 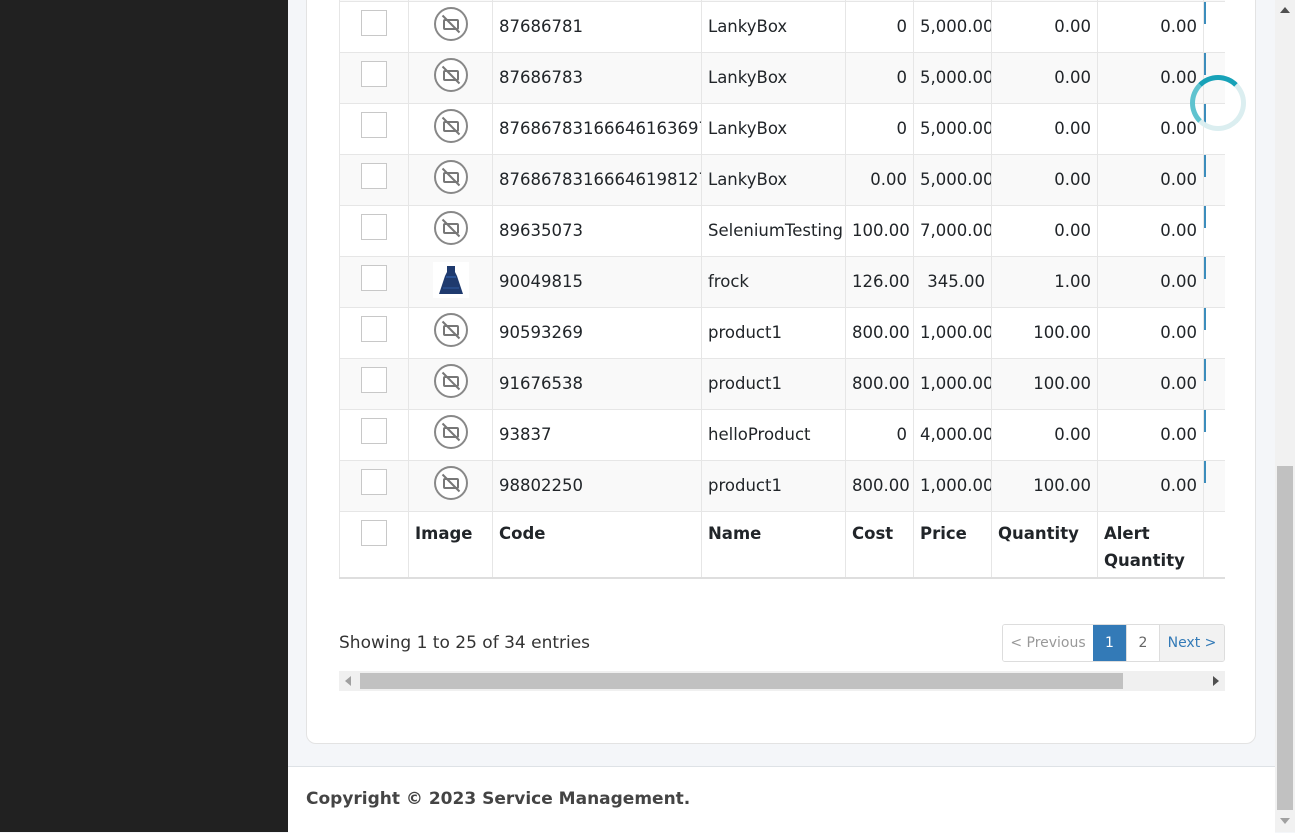 I want to click on product-cost: 126.00, so click(x=879, y=281).